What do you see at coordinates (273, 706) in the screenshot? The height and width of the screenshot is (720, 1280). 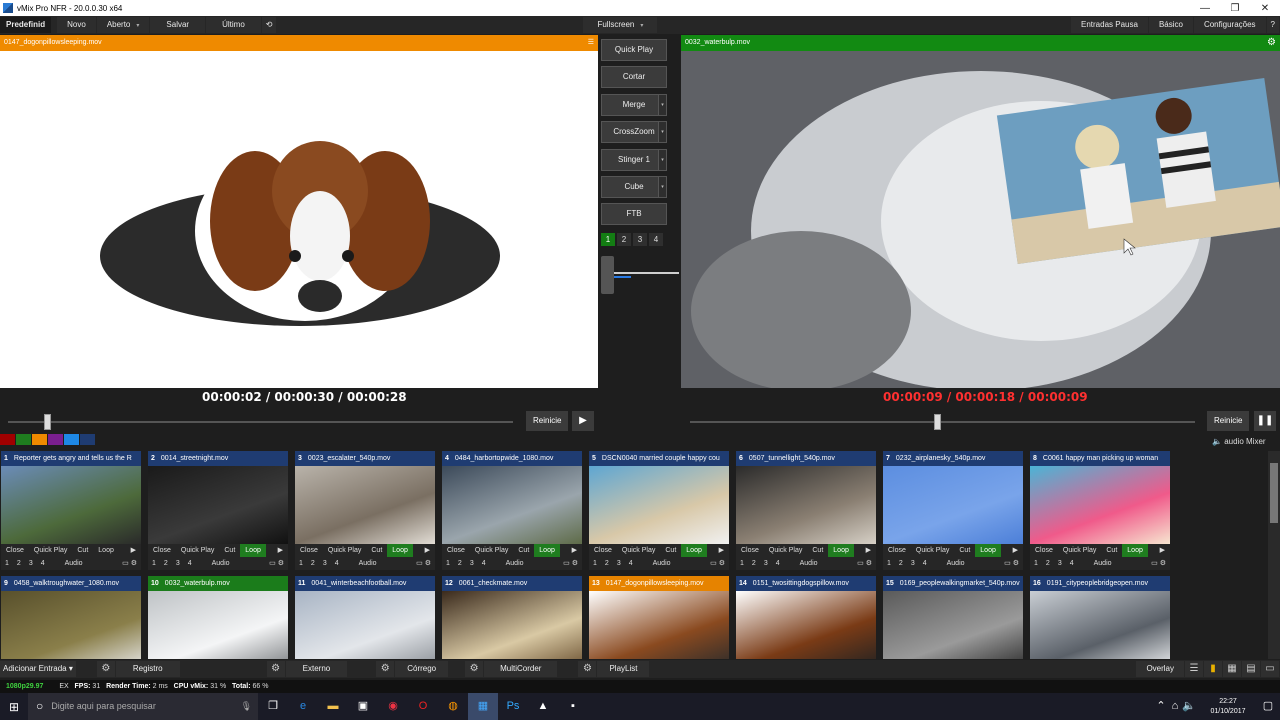 I see `task-view-icon: ❐` at bounding box center [273, 706].